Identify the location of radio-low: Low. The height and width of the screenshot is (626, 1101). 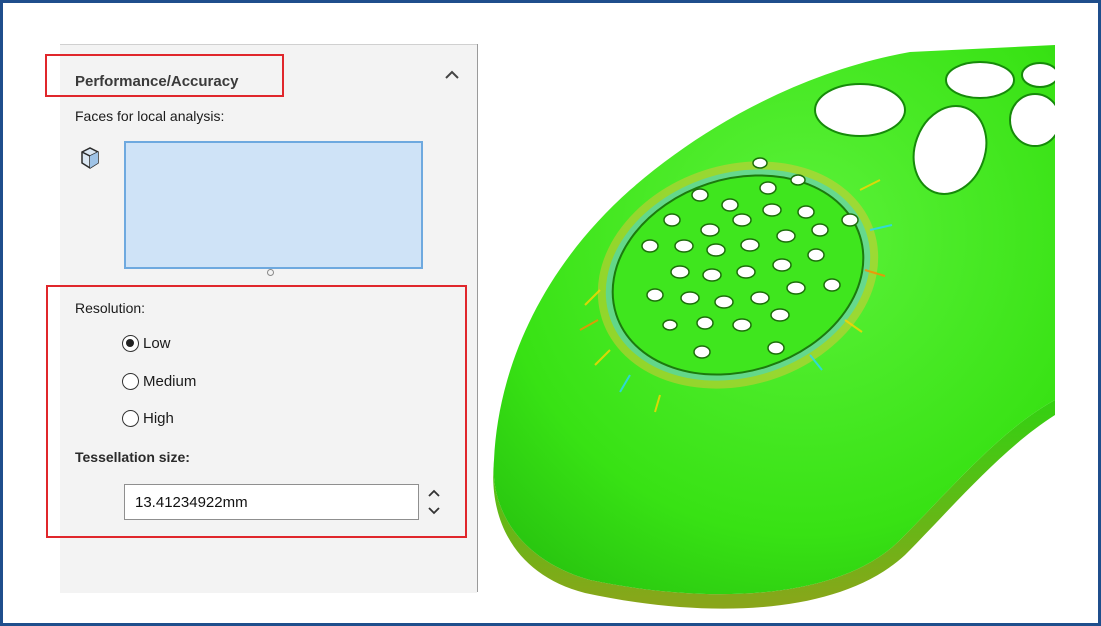
(146, 343).